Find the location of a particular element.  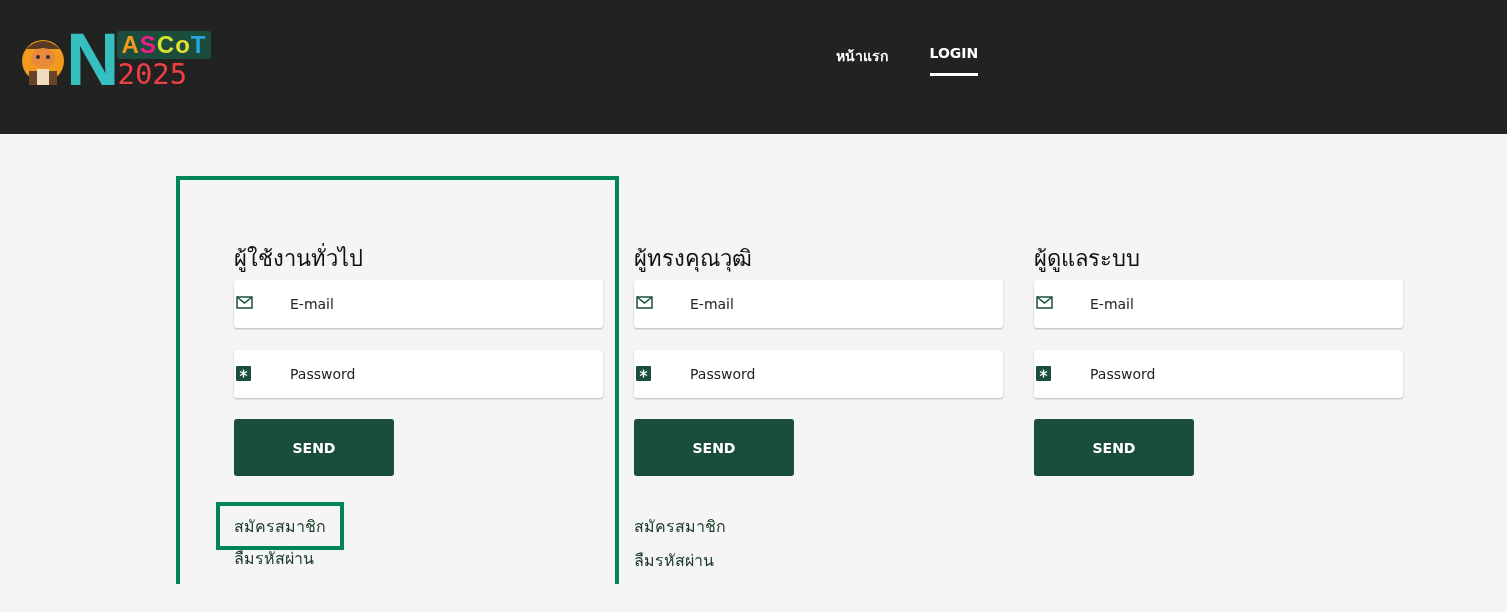

logo-word: ASCoT is located at coordinates (164, 45).